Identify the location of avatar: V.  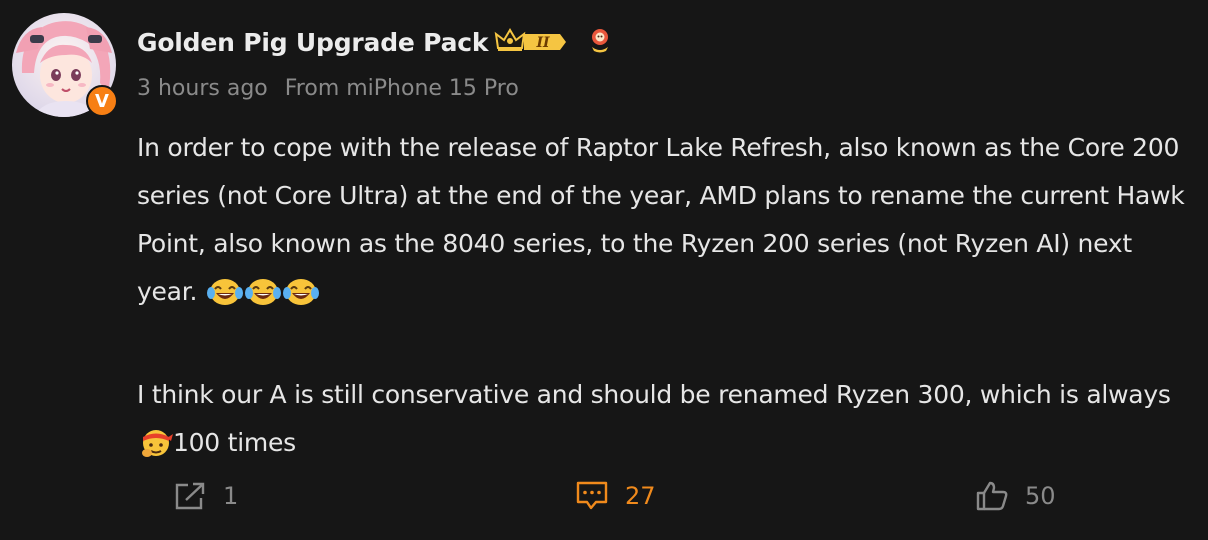
(65, 65).